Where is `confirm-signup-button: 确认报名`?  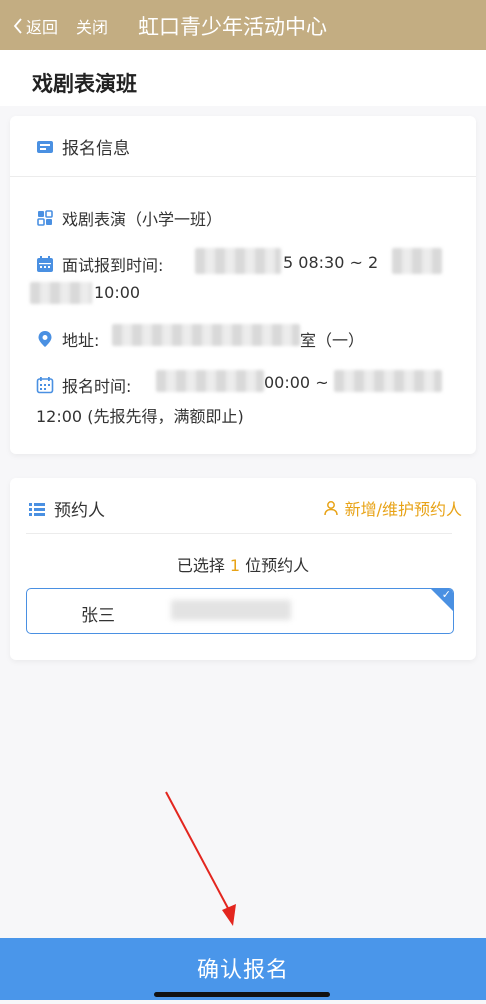
confirm-signup-button: 确认报名 is located at coordinates (243, 969).